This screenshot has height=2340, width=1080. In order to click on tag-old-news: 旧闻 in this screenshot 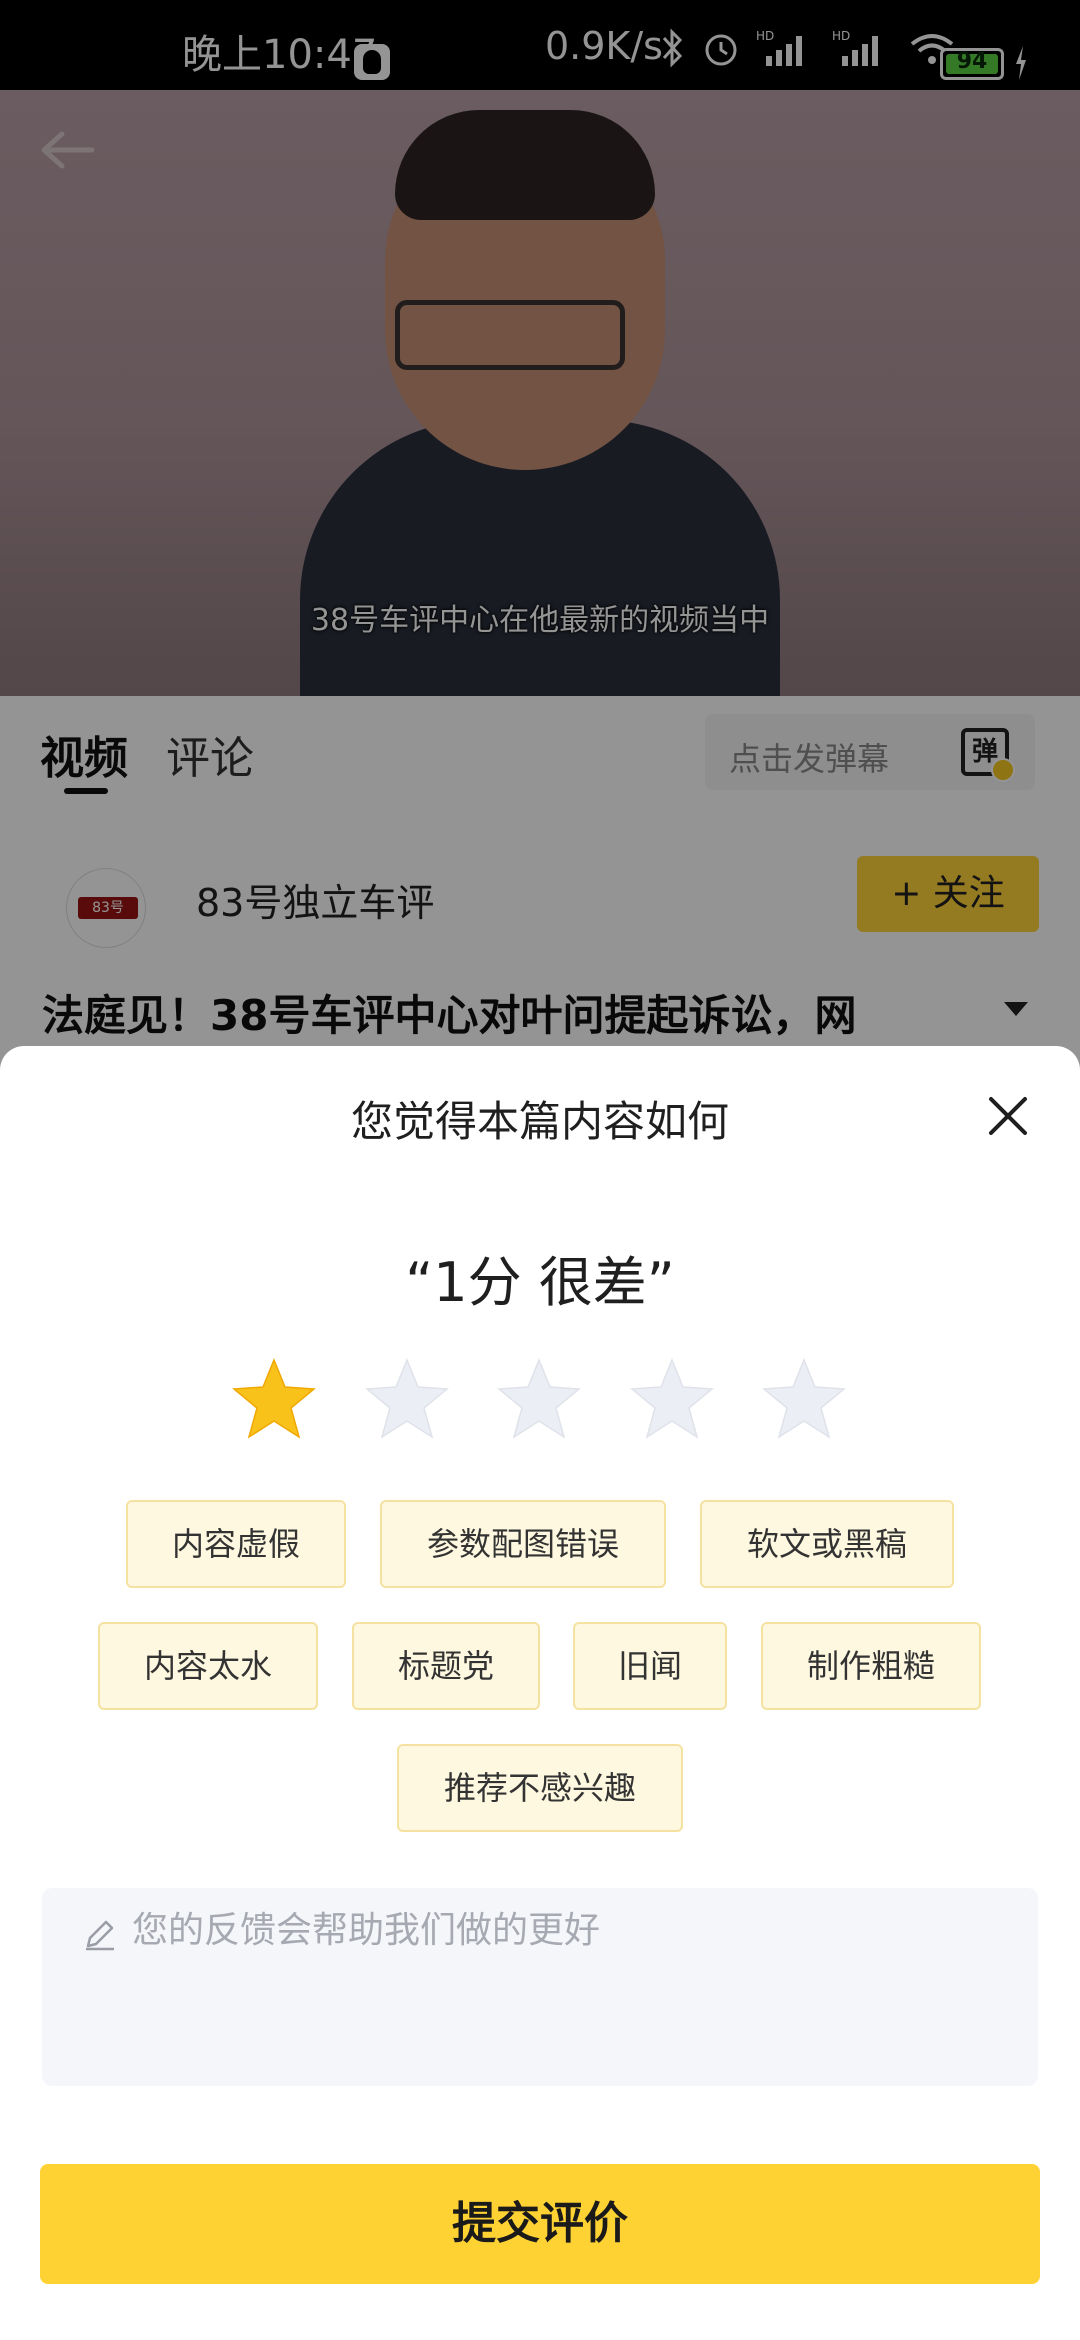, I will do `click(650, 1666)`.